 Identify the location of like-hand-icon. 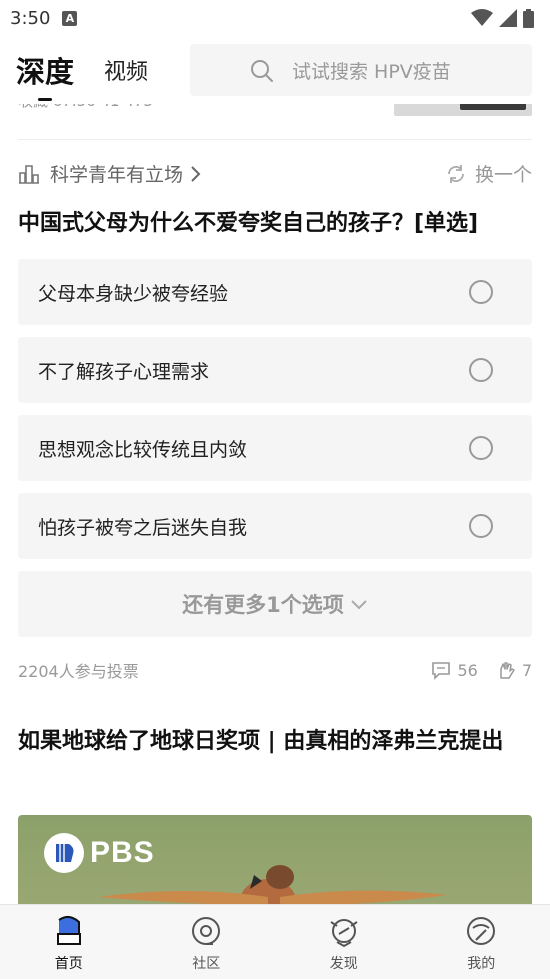
(506, 670).